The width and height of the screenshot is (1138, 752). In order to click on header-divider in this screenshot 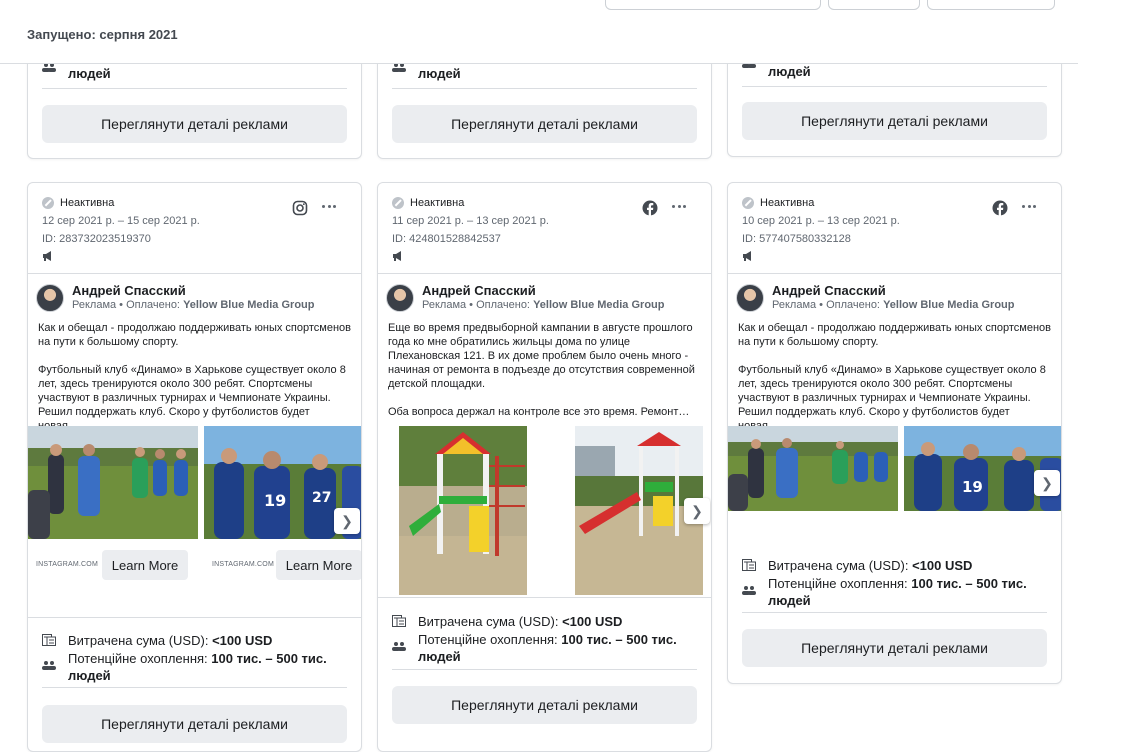, I will do `click(539, 63)`.